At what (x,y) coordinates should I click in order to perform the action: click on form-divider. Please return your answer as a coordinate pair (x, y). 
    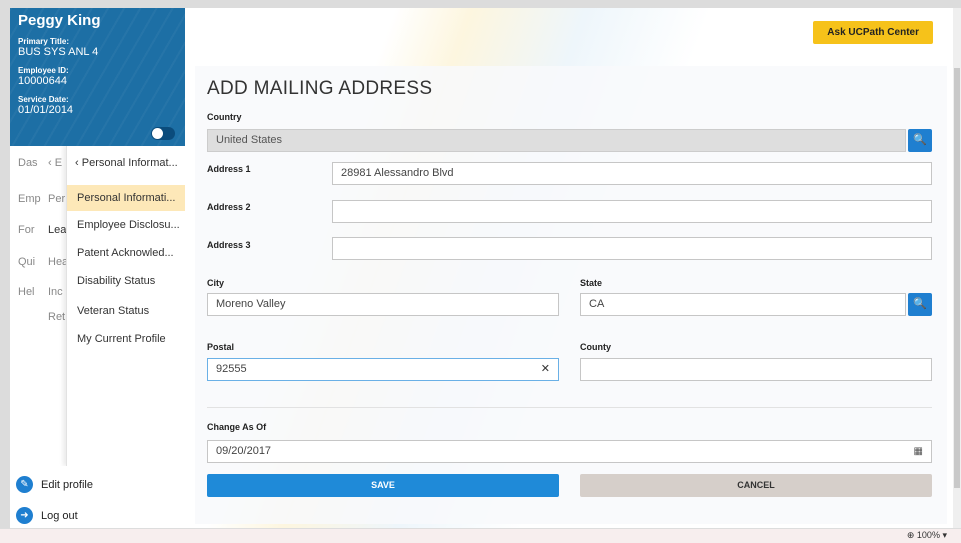
    Looking at the image, I should click on (569, 407).